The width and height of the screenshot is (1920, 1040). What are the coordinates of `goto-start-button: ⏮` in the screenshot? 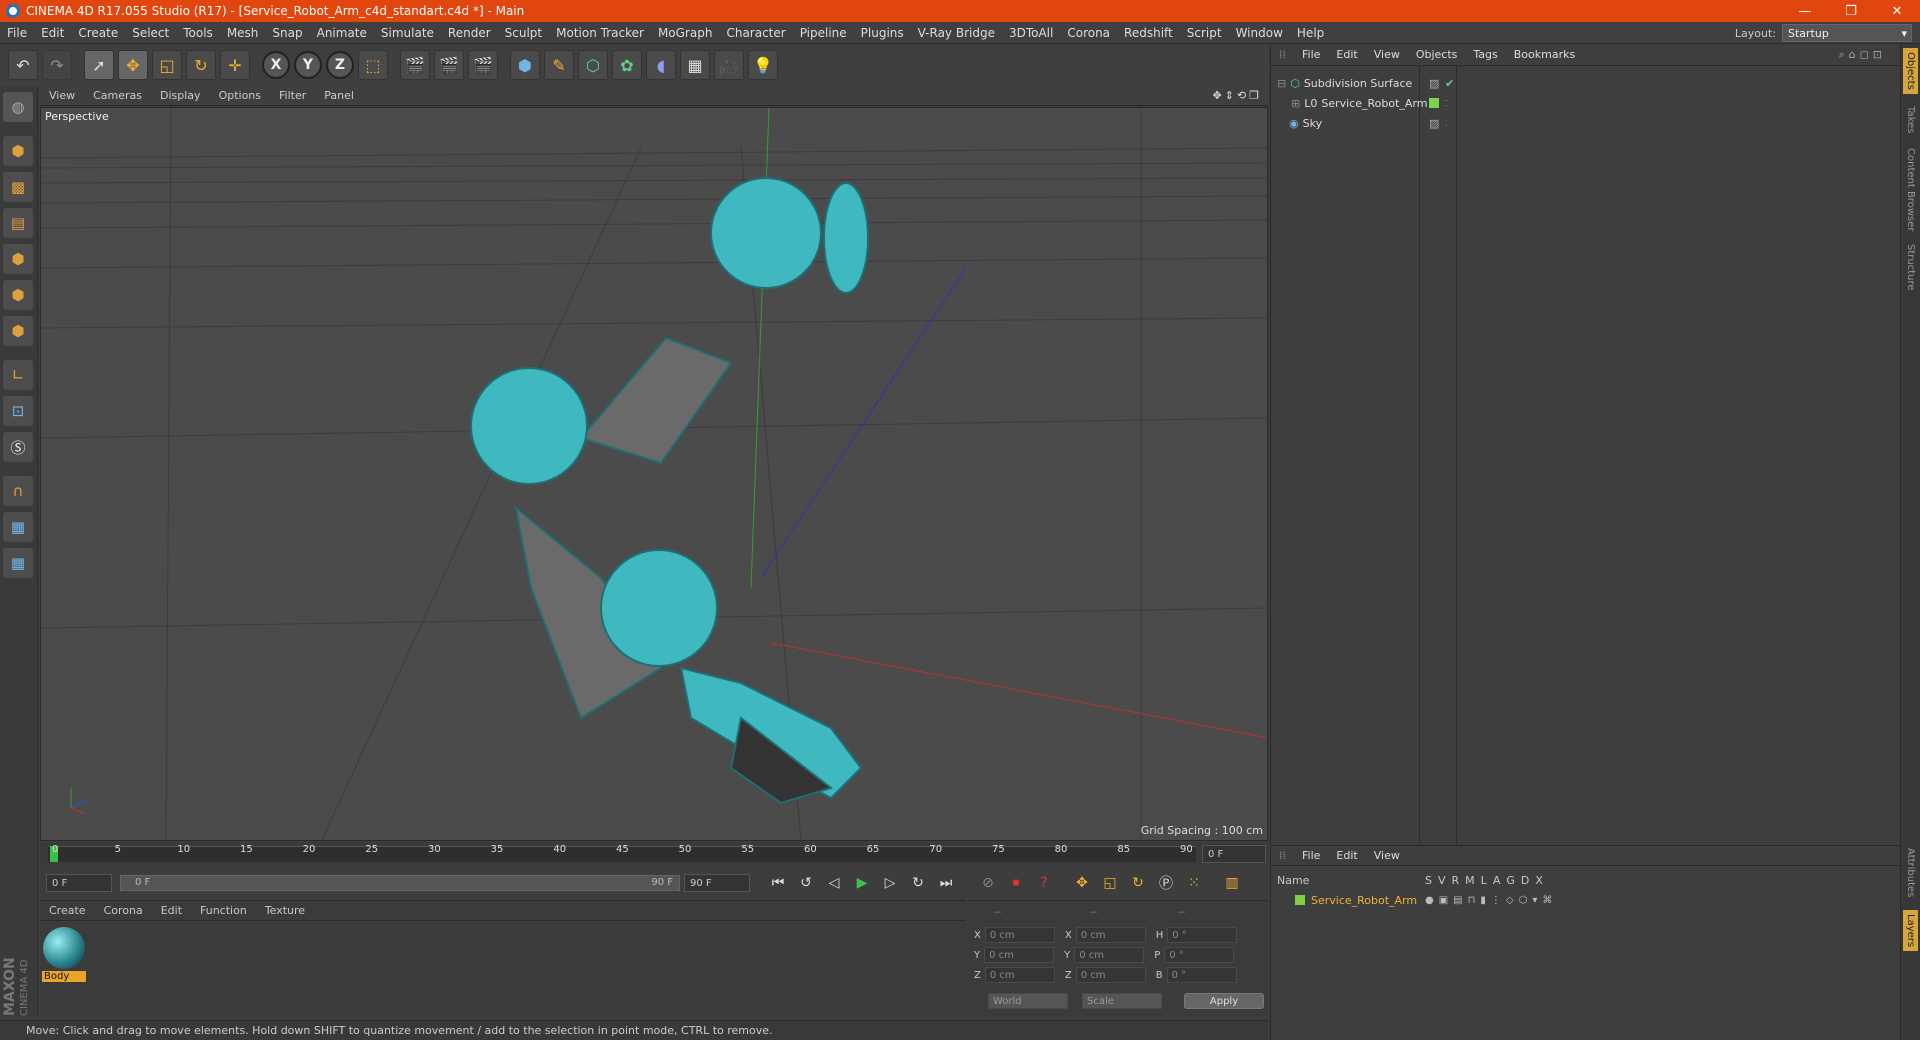 It's located at (778, 883).